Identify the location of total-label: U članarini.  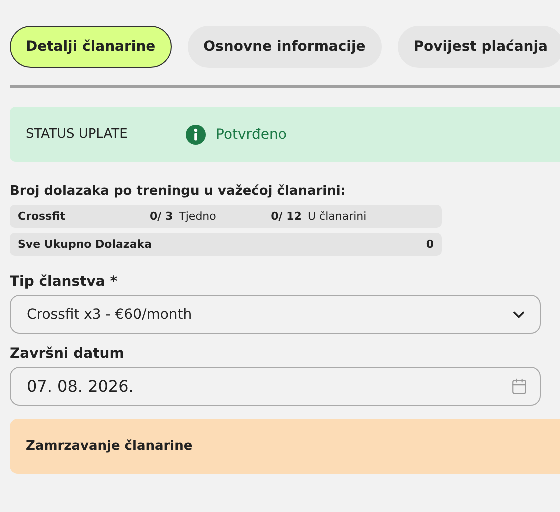
(337, 216).